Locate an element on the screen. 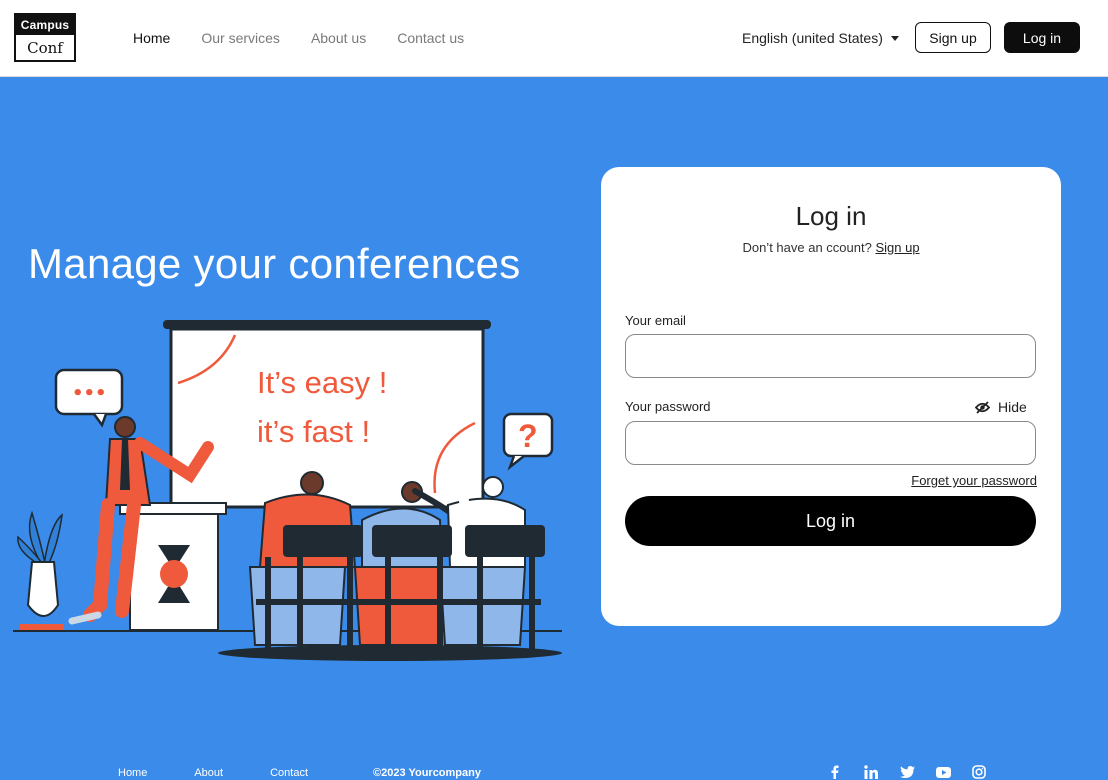 The width and height of the screenshot is (1108, 780). nav-our-services: Our services is located at coordinates (240, 38).